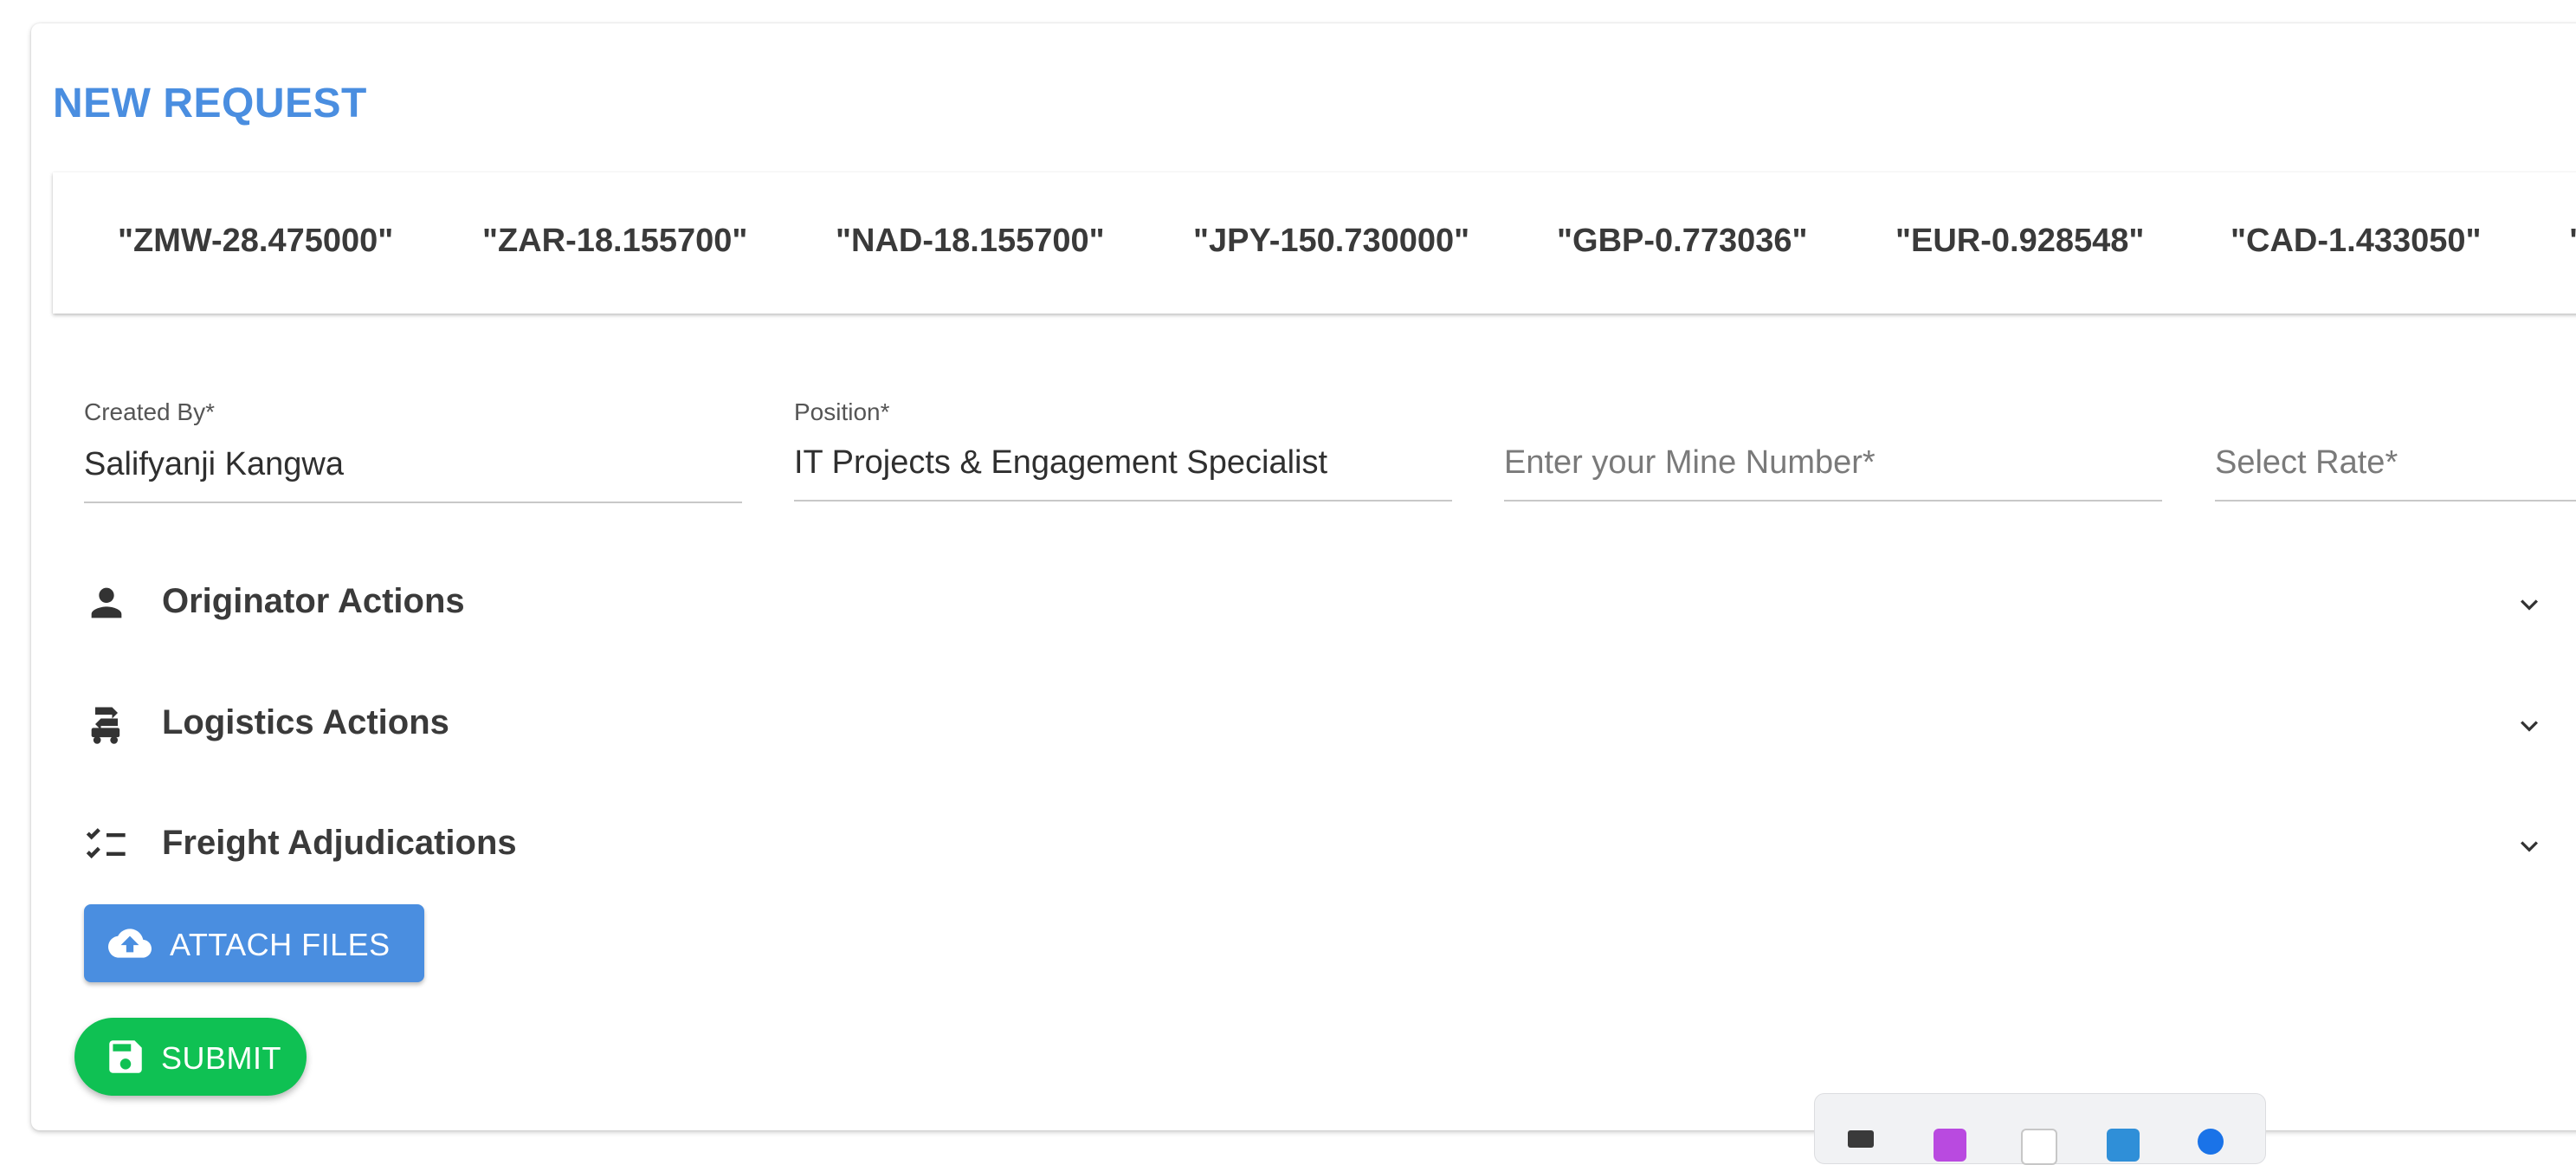 Image resolution: width=2576 pixels, height=1165 pixels. What do you see at coordinates (313, 601) in the screenshot?
I see `section-title: Originator Actions` at bounding box center [313, 601].